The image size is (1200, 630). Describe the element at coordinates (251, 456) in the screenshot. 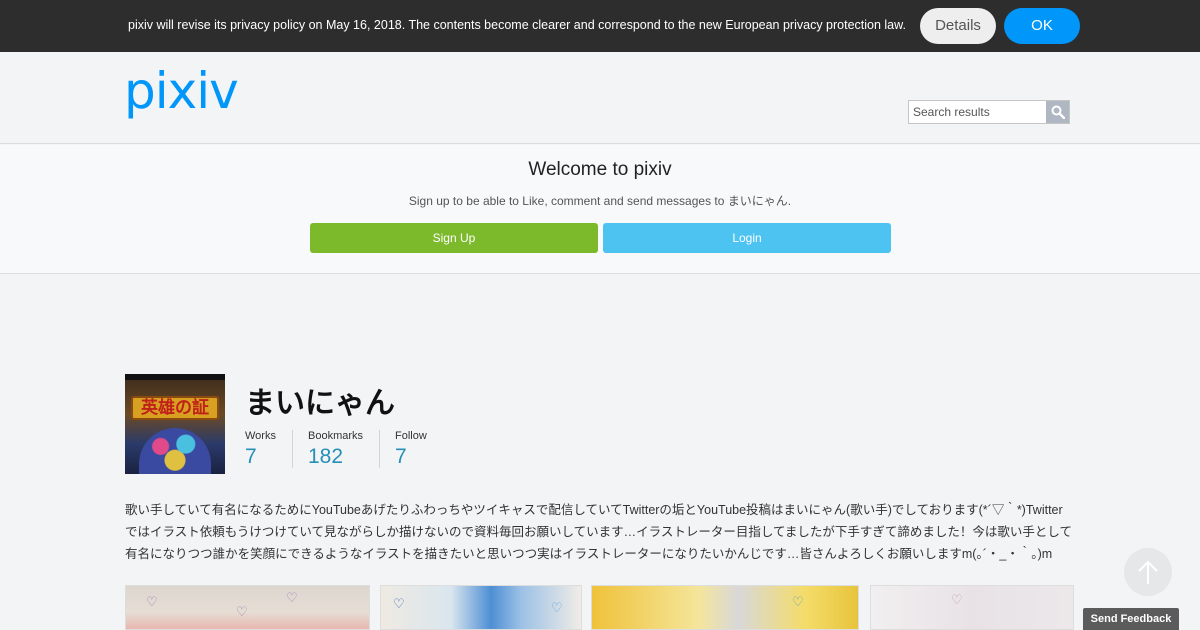

I see `stat-works-value: 7` at that location.